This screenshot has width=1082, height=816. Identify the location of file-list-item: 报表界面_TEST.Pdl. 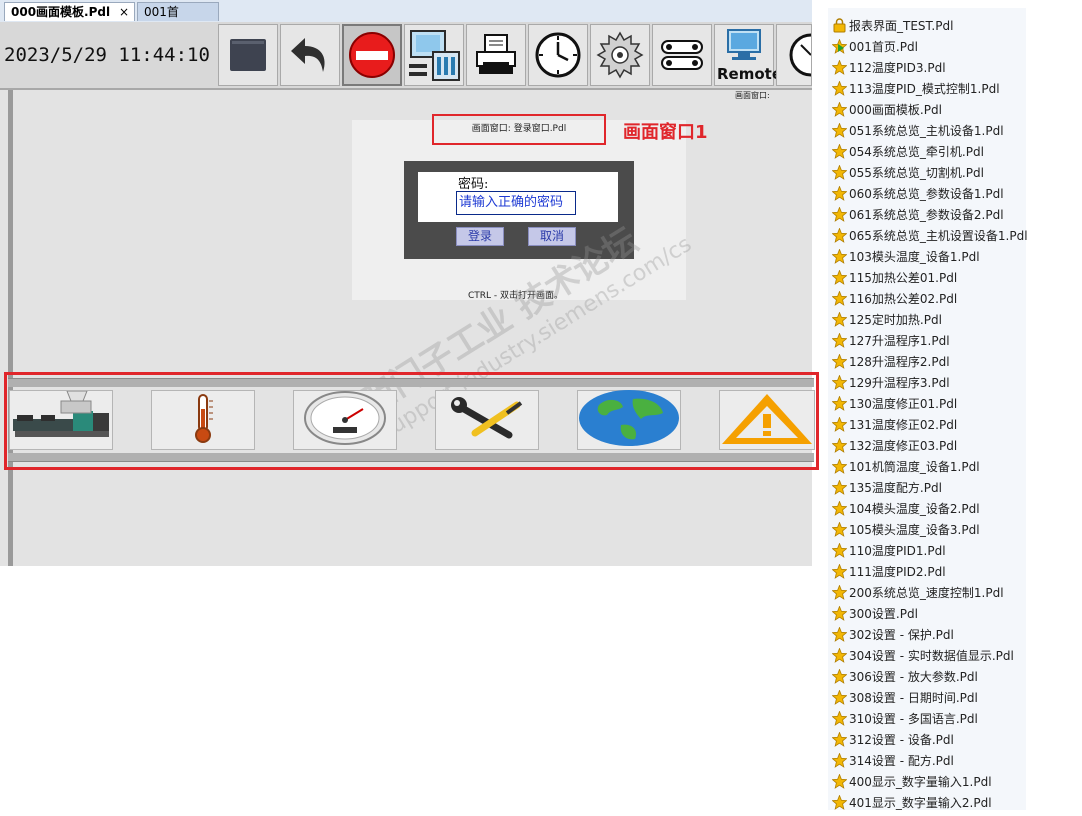
(892, 26).